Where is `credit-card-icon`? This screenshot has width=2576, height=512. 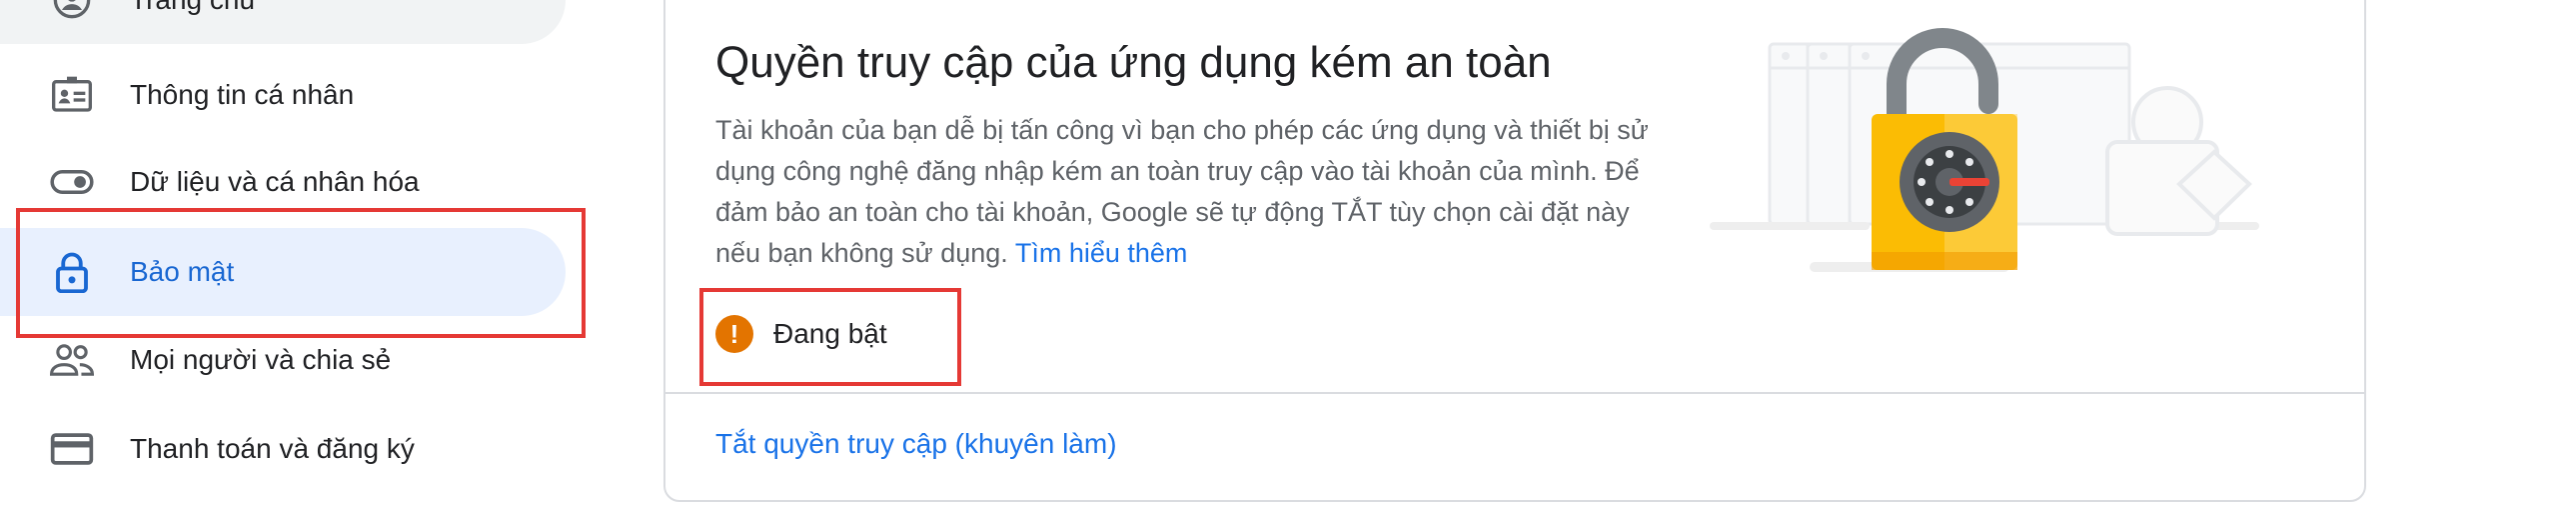
credit-card-icon is located at coordinates (72, 449).